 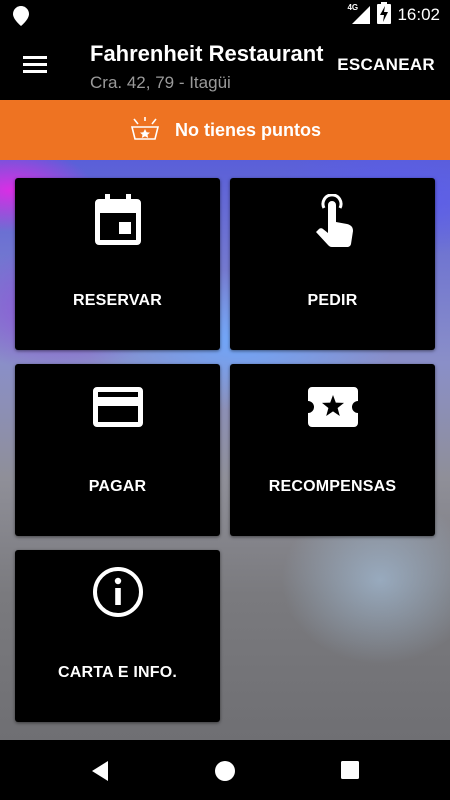 What do you see at coordinates (332, 300) in the screenshot?
I see `tile-label: PEDIR` at bounding box center [332, 300].